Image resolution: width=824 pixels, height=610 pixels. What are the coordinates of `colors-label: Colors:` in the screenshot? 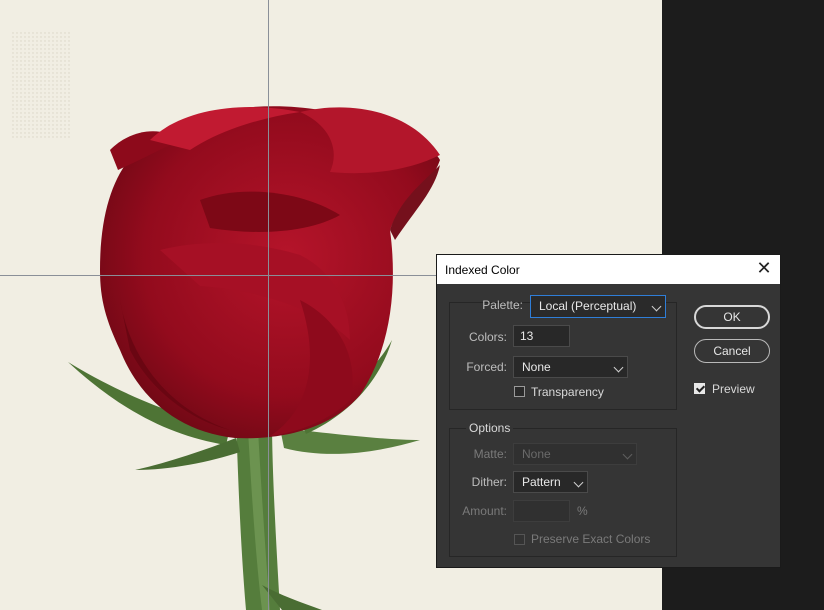 It's located at (487, 337).